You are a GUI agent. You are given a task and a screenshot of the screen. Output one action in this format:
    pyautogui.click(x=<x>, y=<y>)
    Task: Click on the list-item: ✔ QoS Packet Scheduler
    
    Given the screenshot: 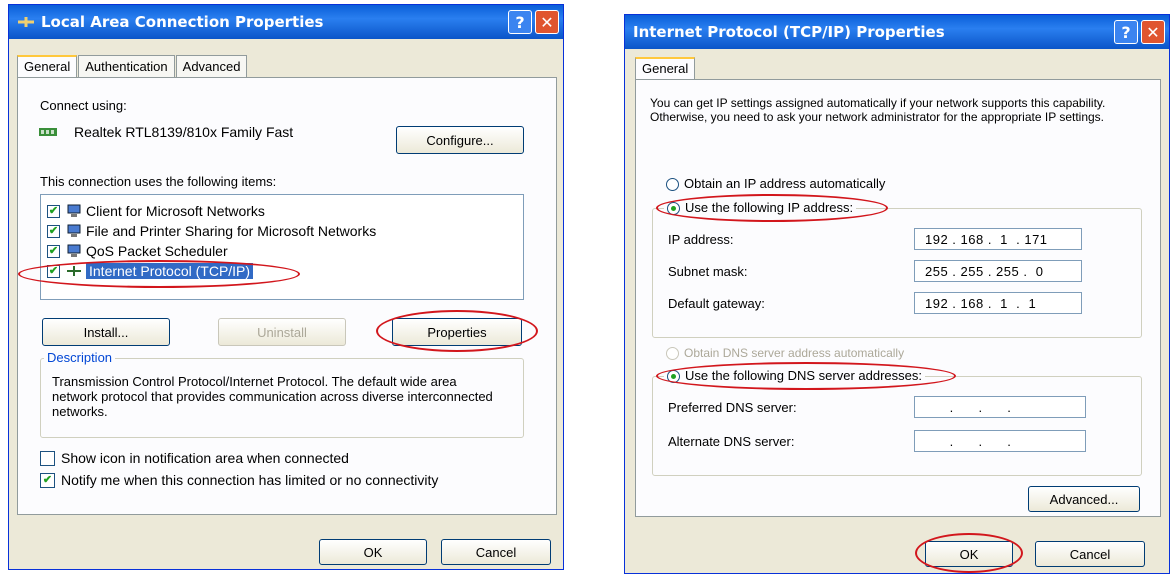 What is the action you would take?
    pyautogui.click(x=137, y=251)
    